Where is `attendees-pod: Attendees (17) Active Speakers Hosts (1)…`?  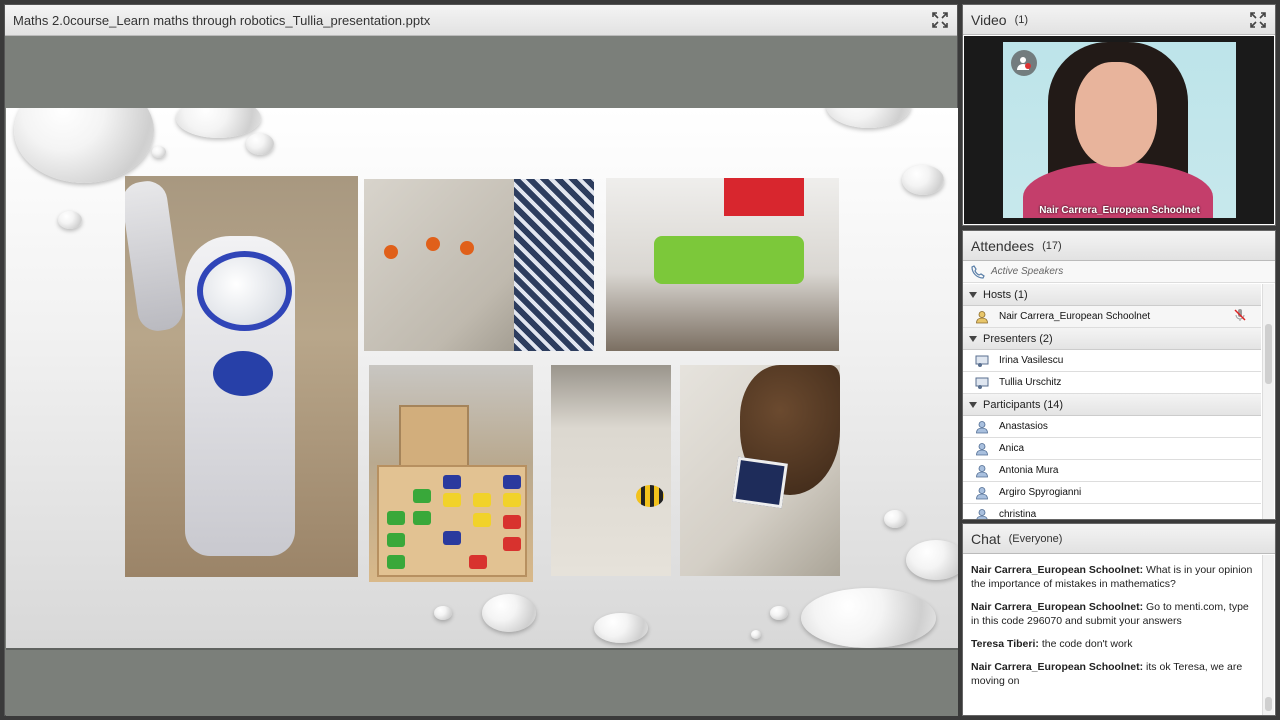 attendees-pod: Attendees (17) Active Speakers Hosts (1)… is located at coordinates (1119, 375).